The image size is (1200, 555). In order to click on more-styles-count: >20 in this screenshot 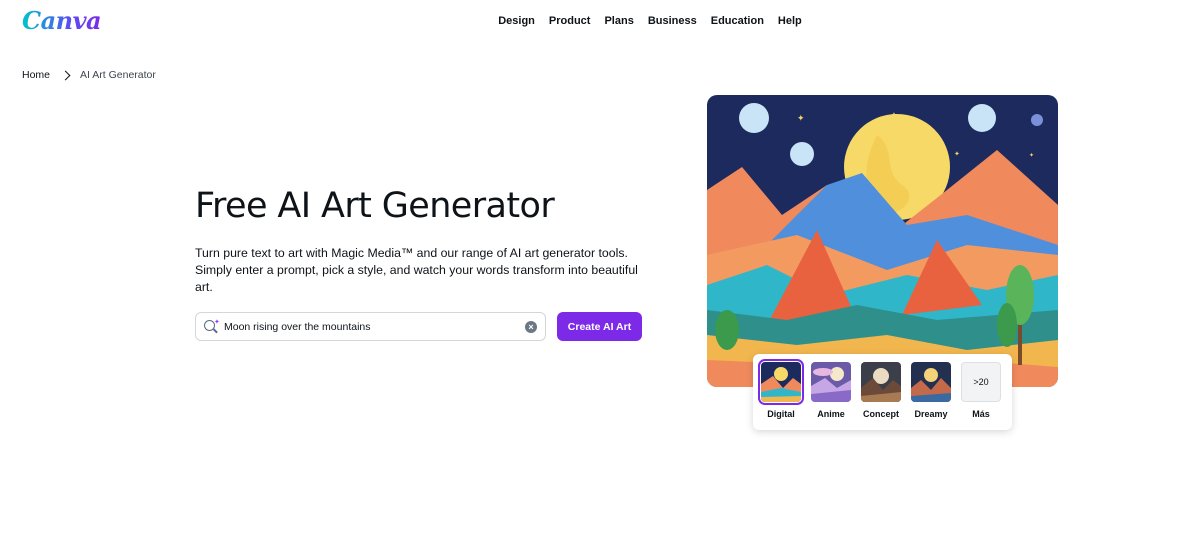, I will do `click(981, 382)`.